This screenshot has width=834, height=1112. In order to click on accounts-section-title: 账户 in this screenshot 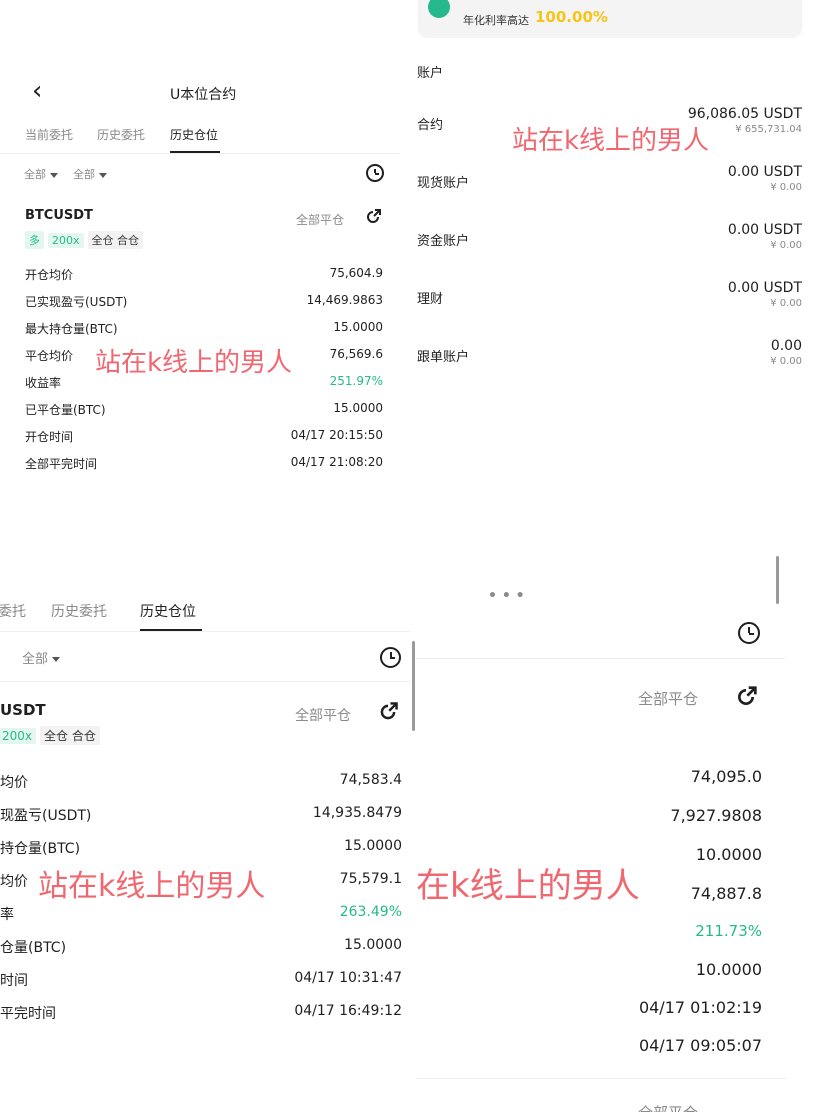, I will do `click(430, 73)`.